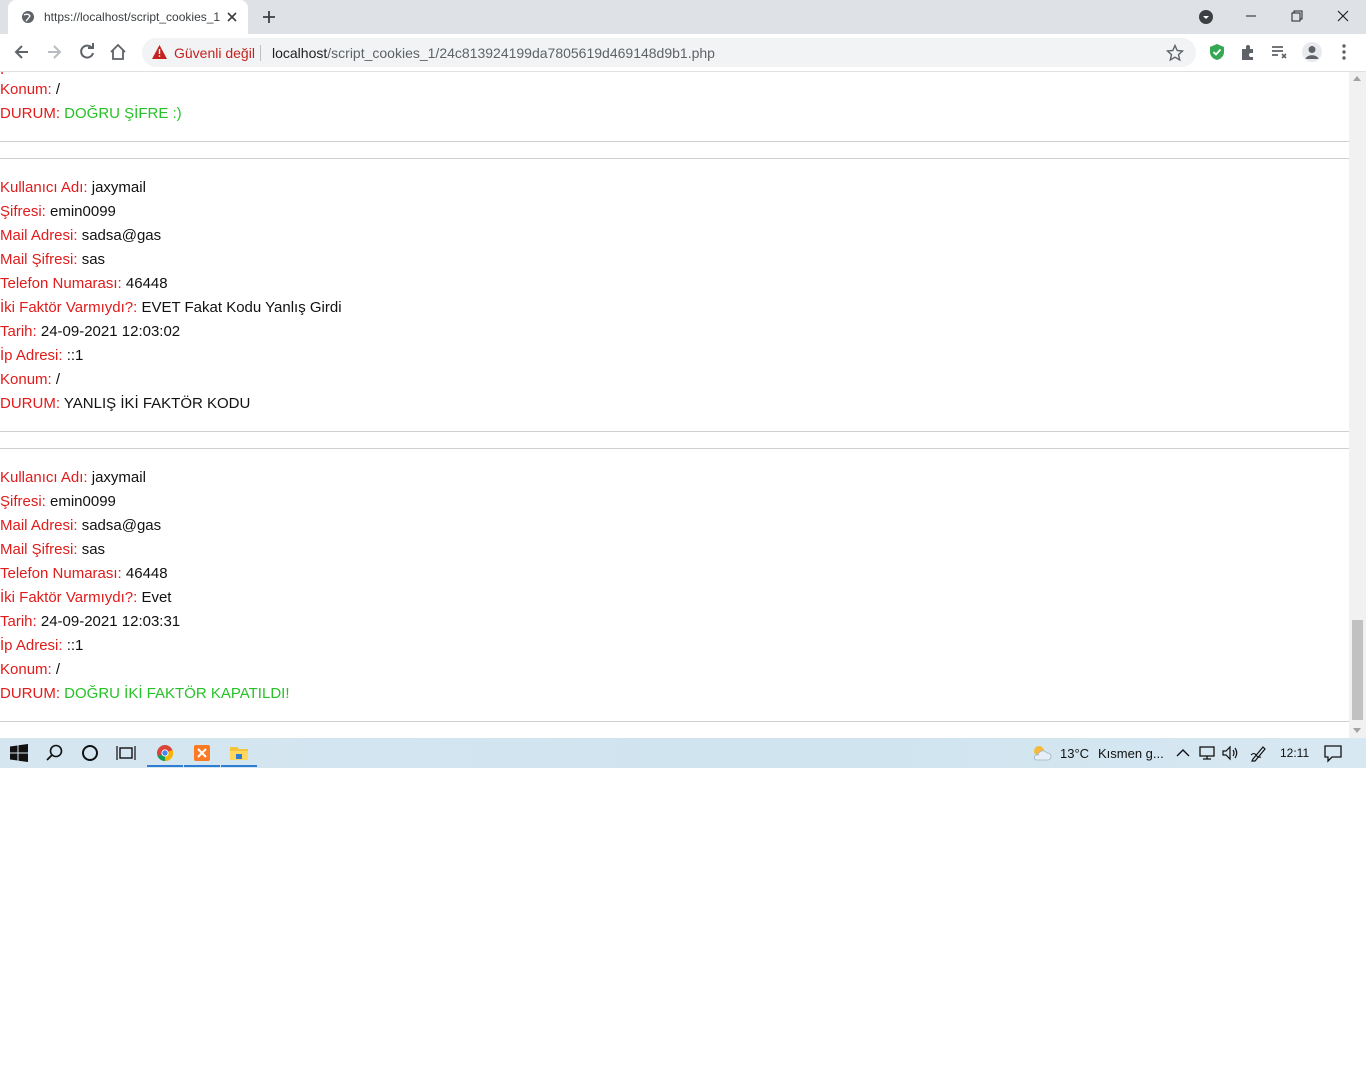  Describe the element at coordinates (42, 355) in the screenshot. I see `record-1-ip: İp Adresi: ::1` at that location.